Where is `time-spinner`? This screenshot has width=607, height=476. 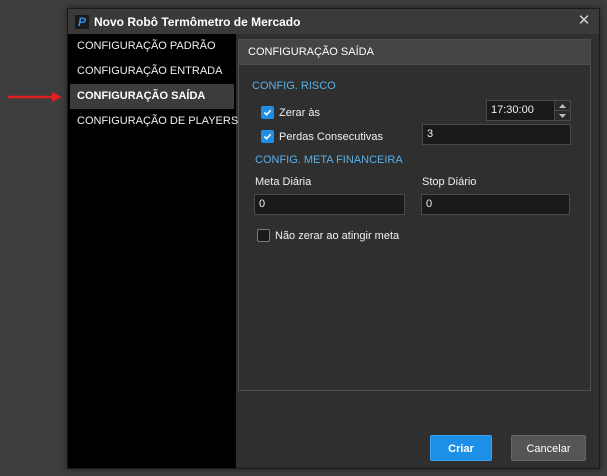 time-spinner is located at coordinates (562, 110).